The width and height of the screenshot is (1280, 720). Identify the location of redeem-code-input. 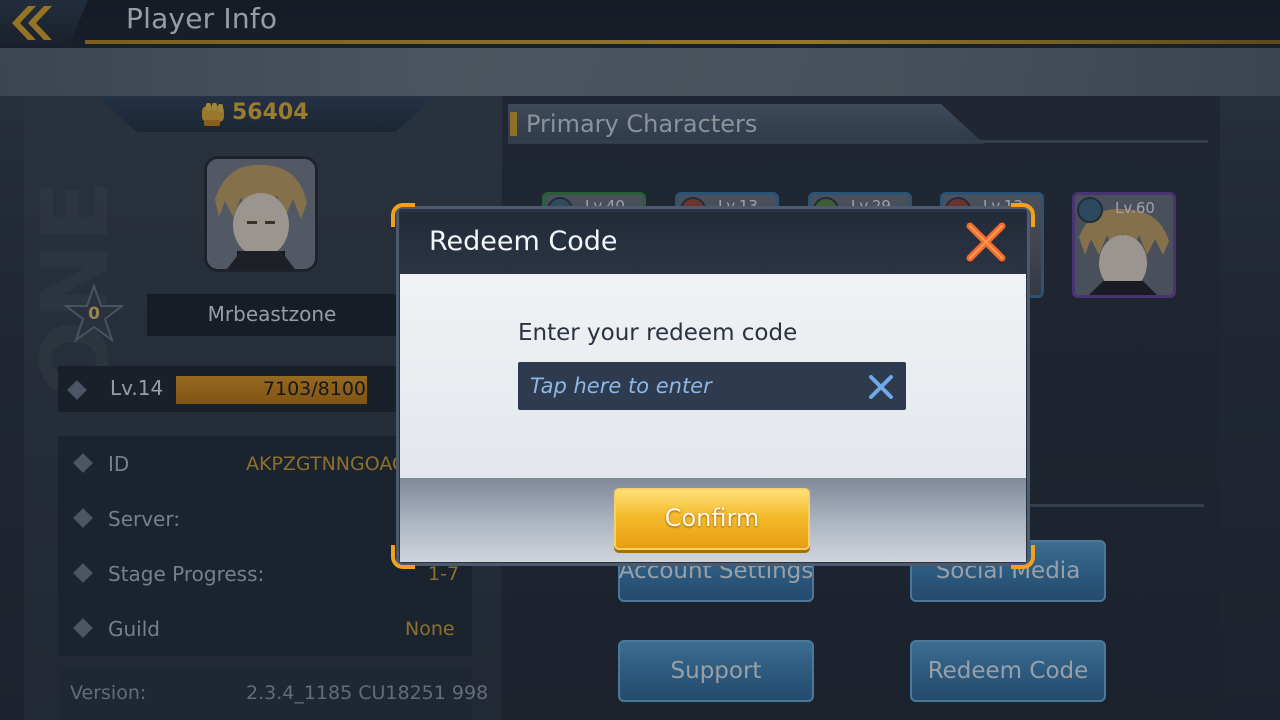
(712, 386).